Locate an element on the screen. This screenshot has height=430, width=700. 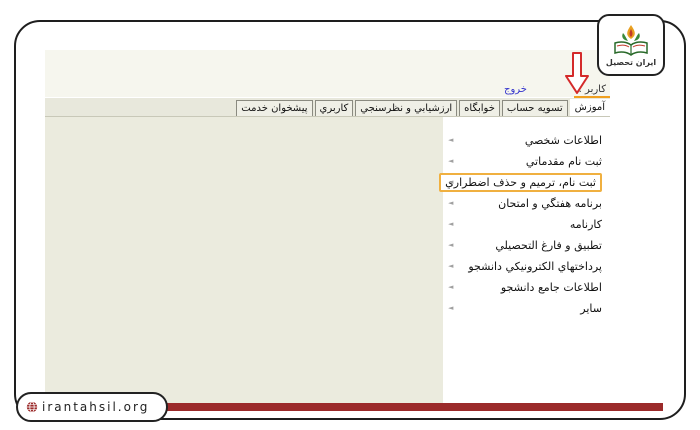
menu-item: ◄ ثبت نام، ترميم و حذف اضطراري is located at coordinates (524, 182).